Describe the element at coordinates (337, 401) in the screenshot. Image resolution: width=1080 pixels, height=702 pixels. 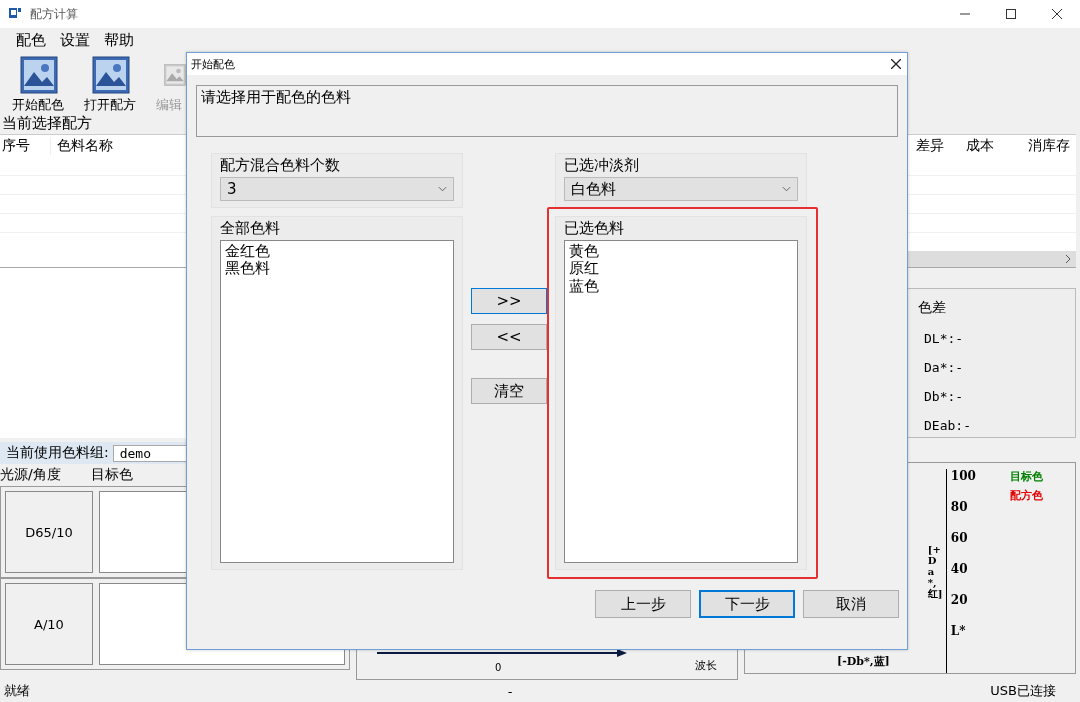
I see `all-colorants-list: 金红色 黑色料` at that location.